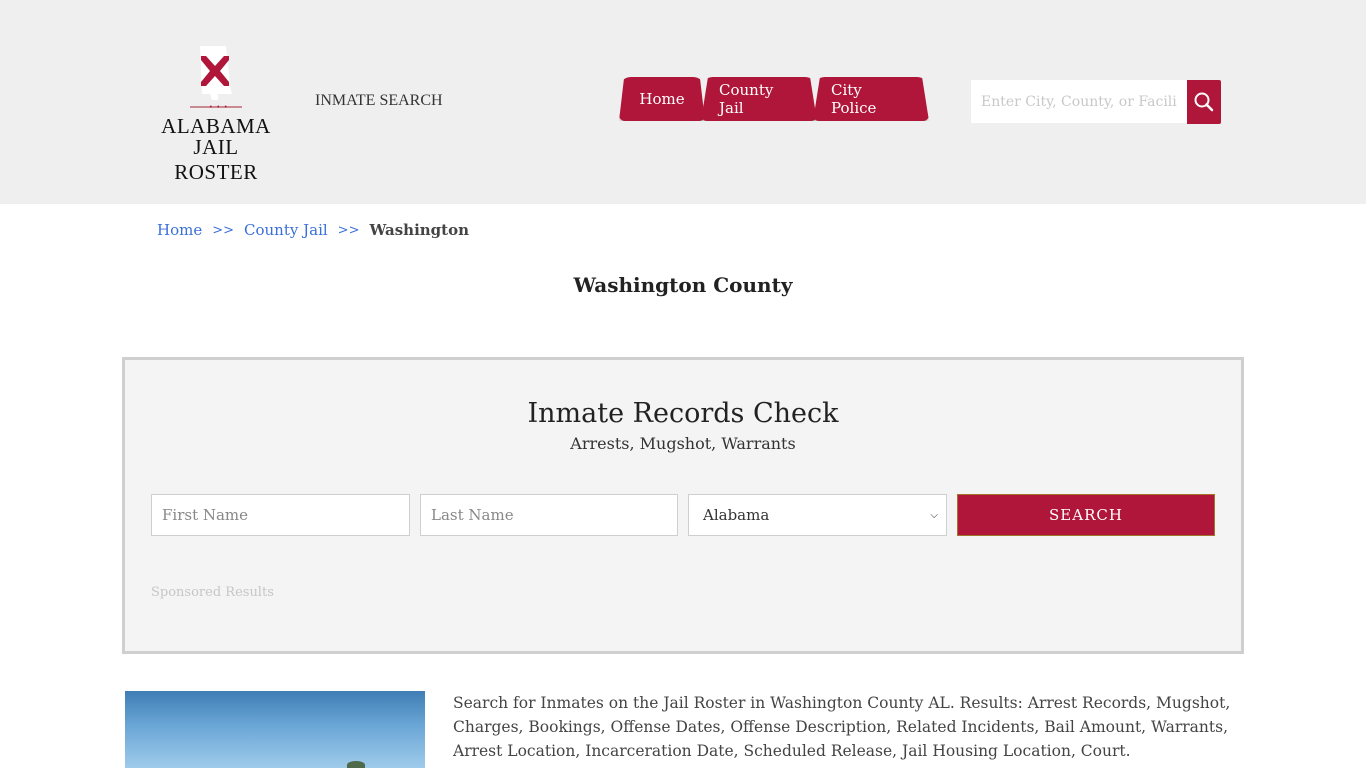 The image size is (1366, 768). I want to click on breadcrumb-home: Home, so click(179, 230).